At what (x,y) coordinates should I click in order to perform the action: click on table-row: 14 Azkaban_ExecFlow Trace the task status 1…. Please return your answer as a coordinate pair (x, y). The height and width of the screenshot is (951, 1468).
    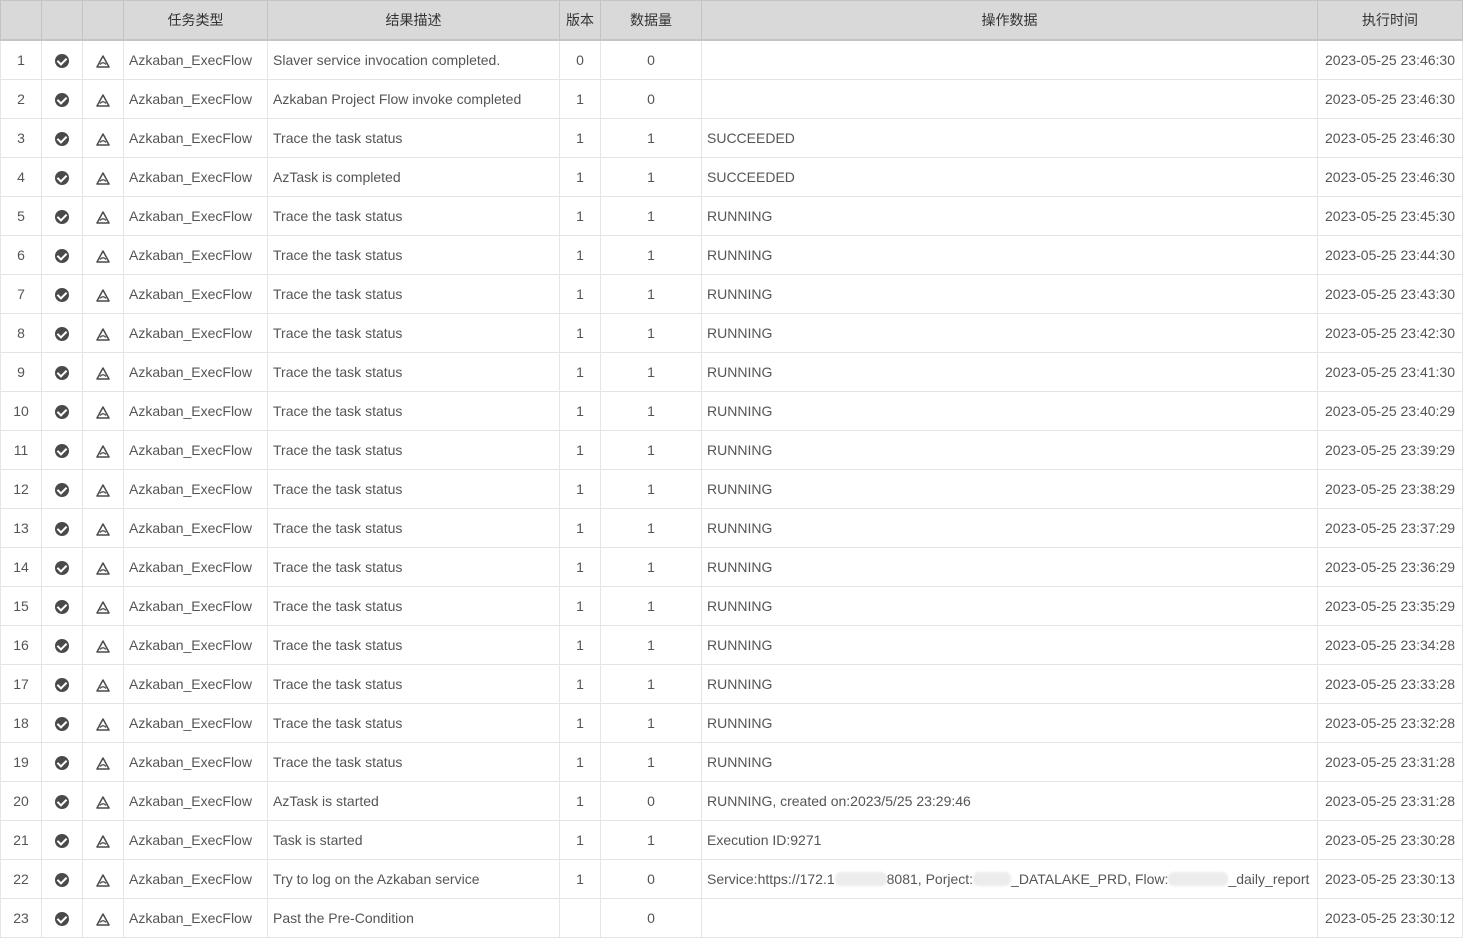
    Looking at the image, I should click on (731, 567).